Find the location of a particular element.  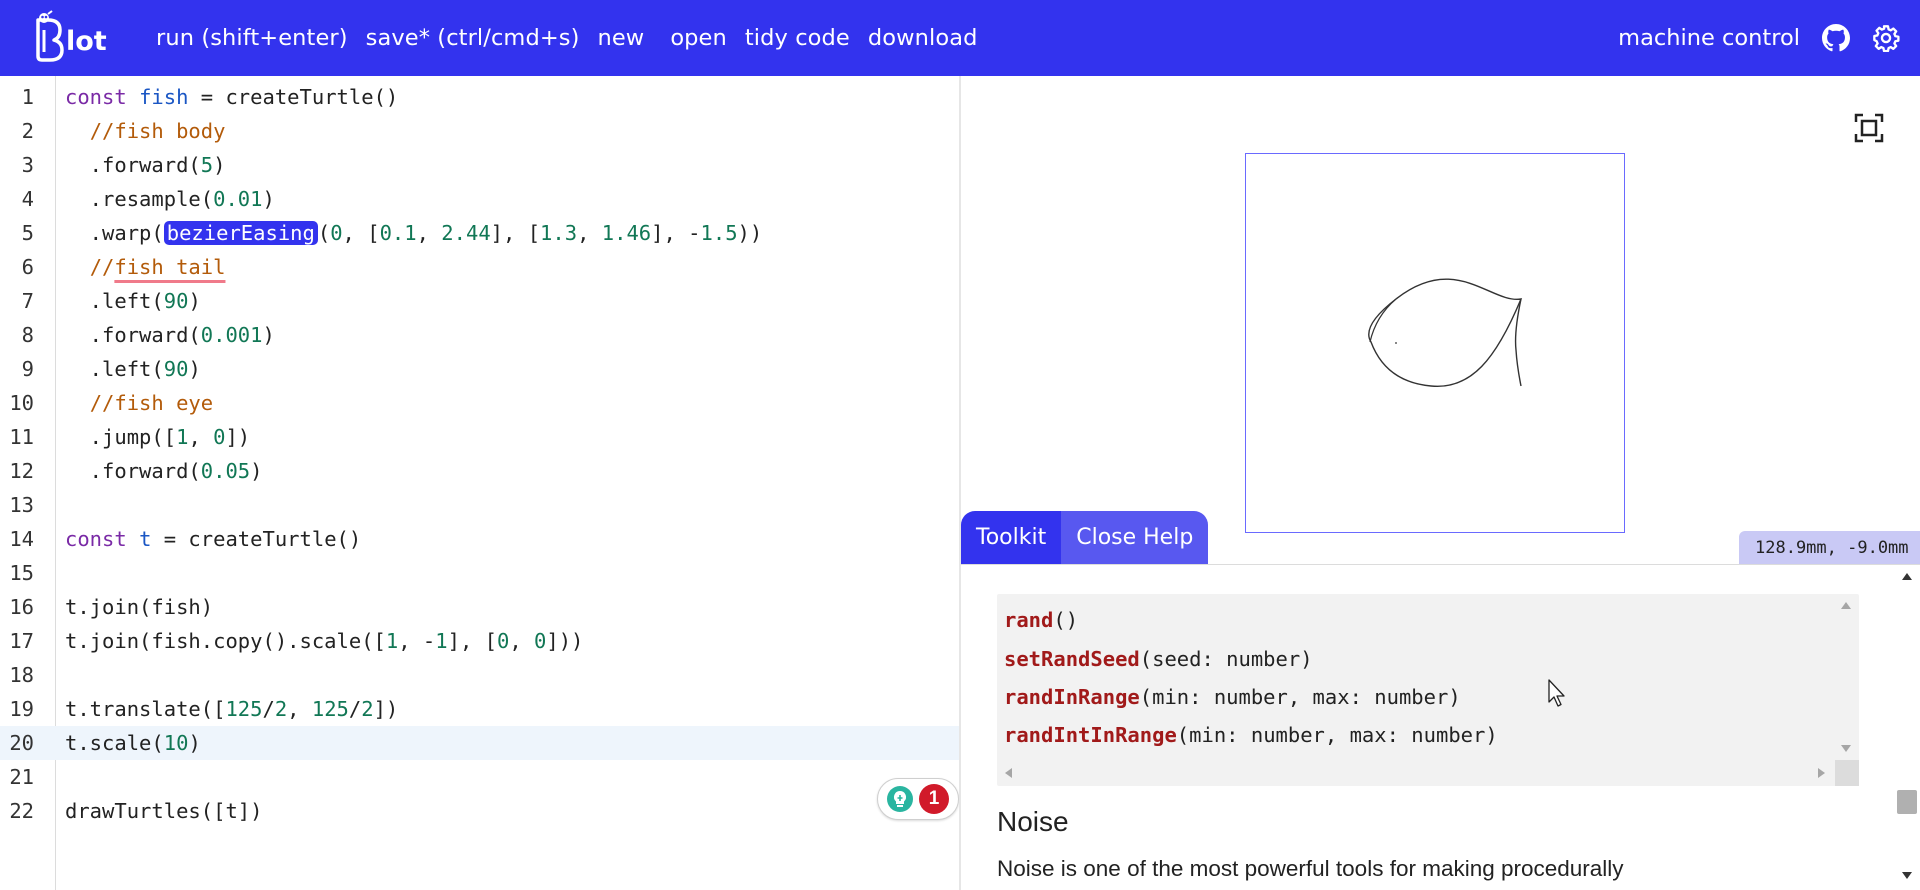

code-text: .resample(0.01) is located at coordinates (170, 199).